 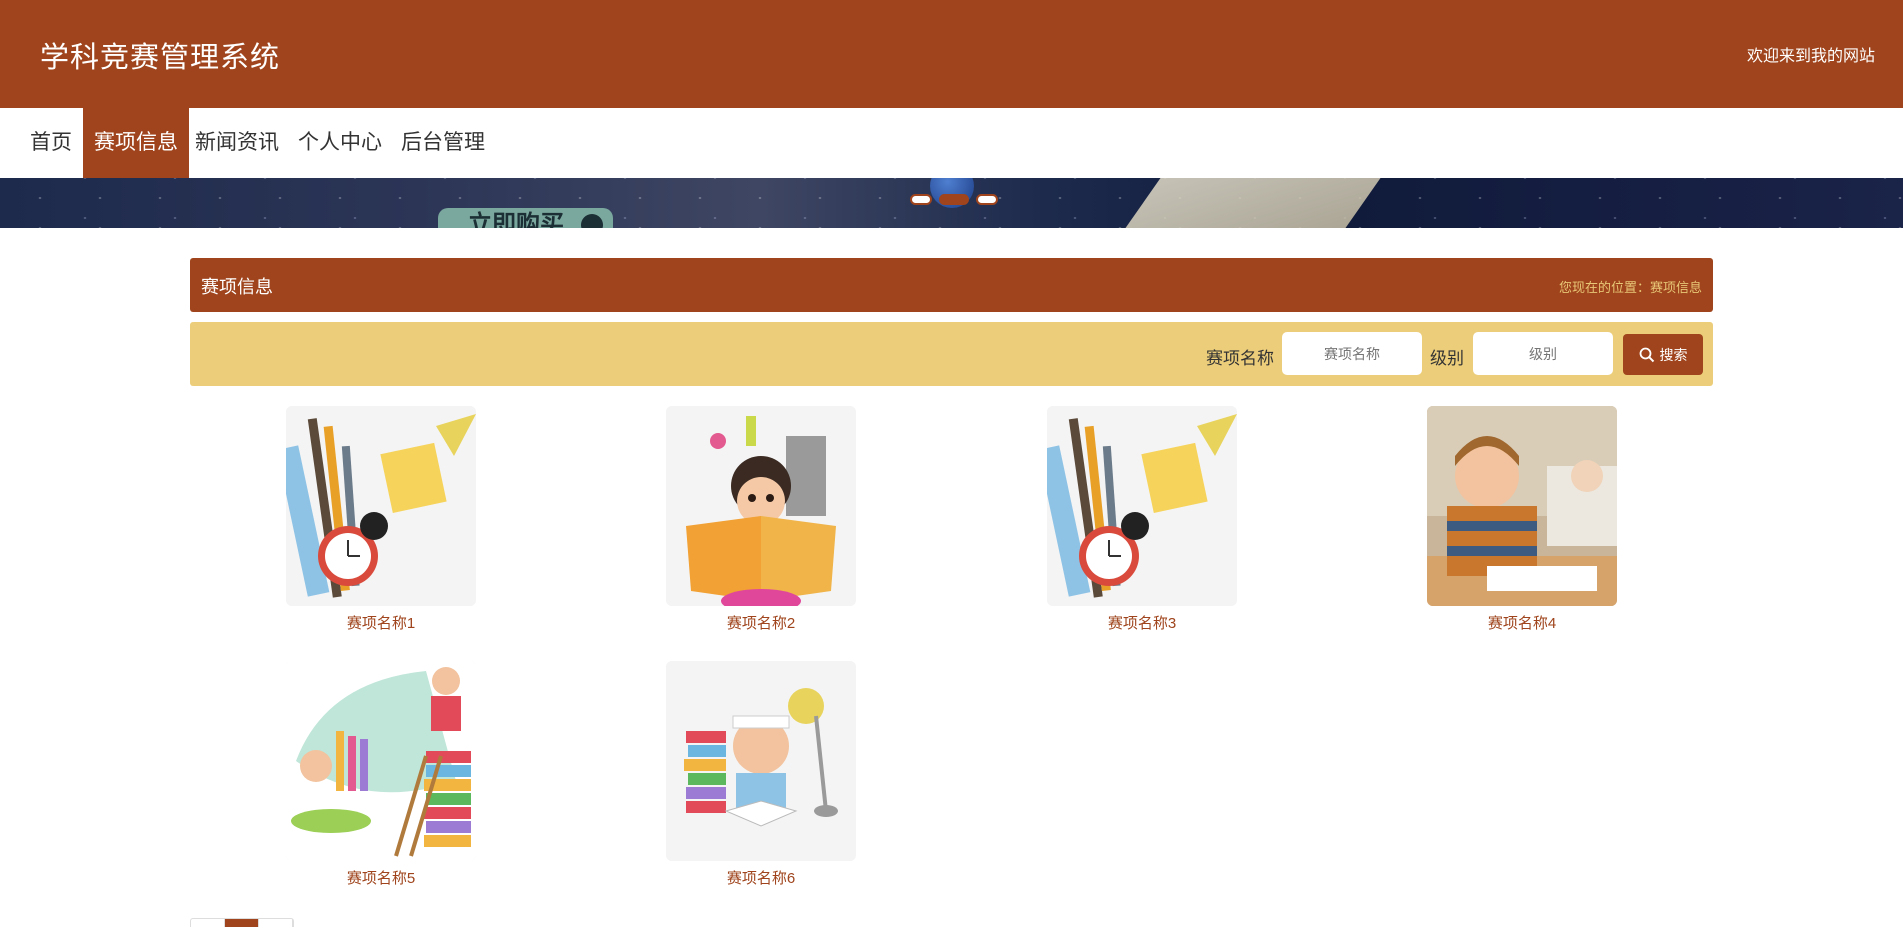 I want to click on competition-name: 赛项名称2, so click(x=761, y=622).